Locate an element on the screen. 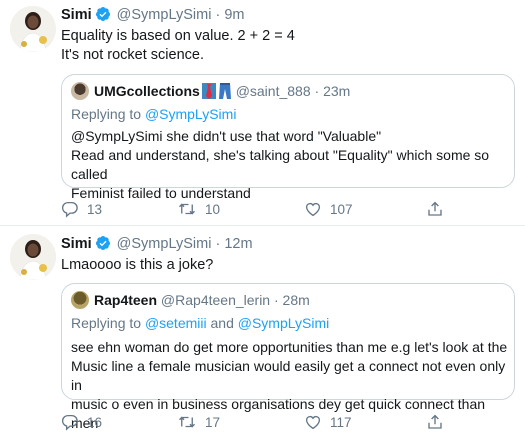  quoted-author-name: UMGcollections is located at coordinates (147, 91).